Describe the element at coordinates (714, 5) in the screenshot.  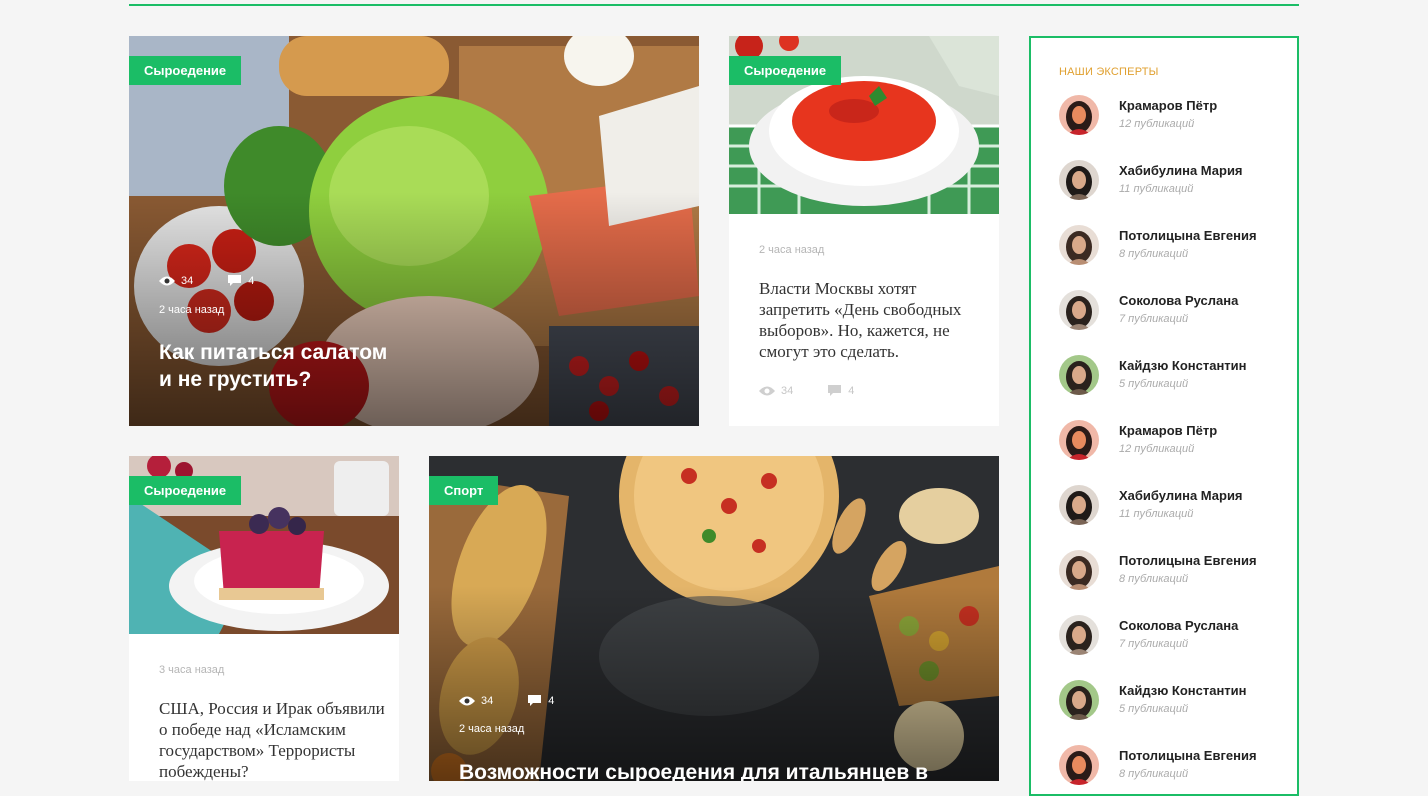
I see `top-divider` at that location.